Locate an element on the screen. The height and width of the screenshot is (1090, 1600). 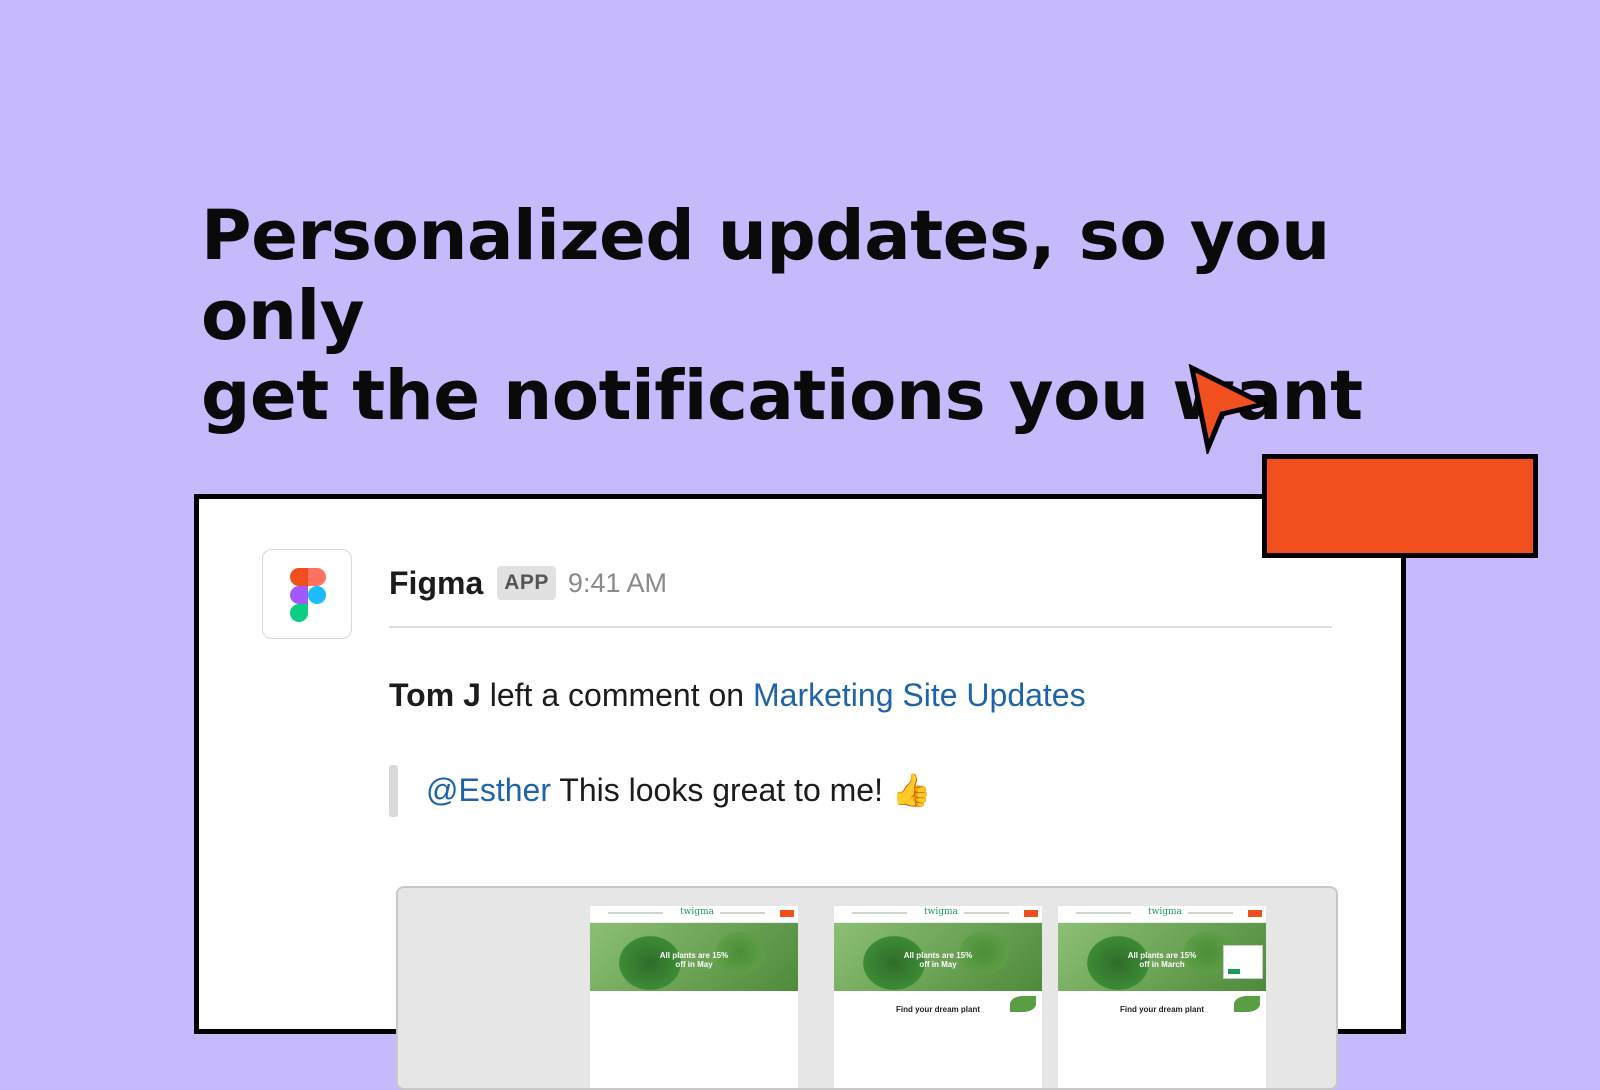
file-link: Marketing Site Updates is located at coordinates (919, 695).